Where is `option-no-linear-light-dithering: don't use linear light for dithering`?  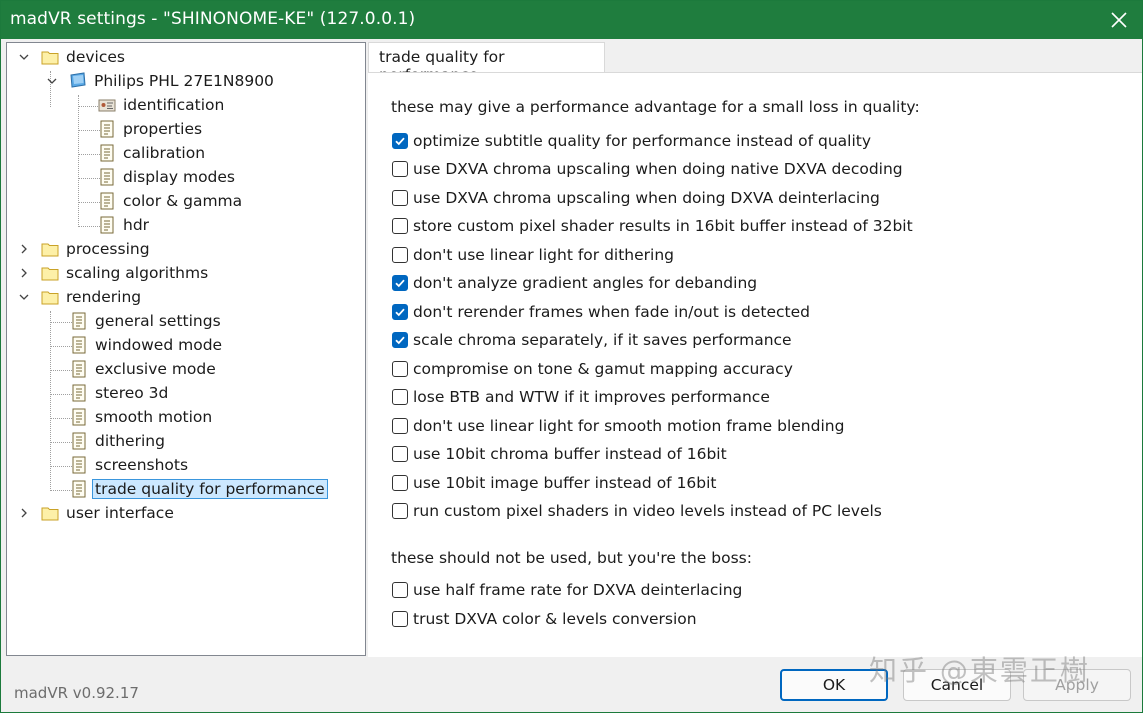 option-no-linear-light-dithering: don't use linear light for dithering is located at coordinates (533, 255).